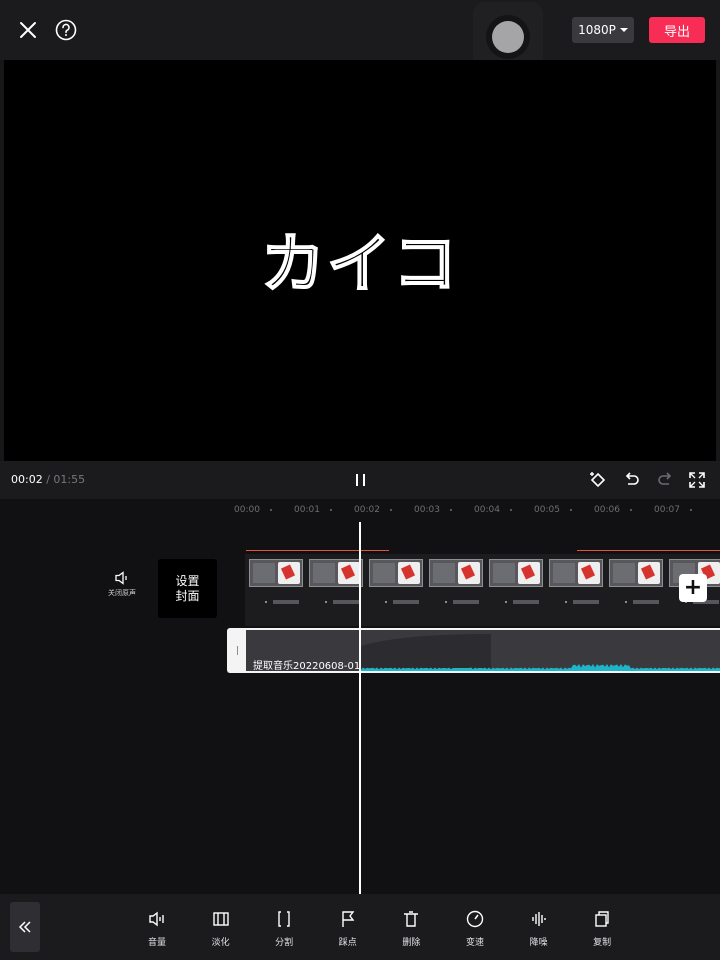  I want to click on resolution-dropdown: 1080P, so click(603, 30).